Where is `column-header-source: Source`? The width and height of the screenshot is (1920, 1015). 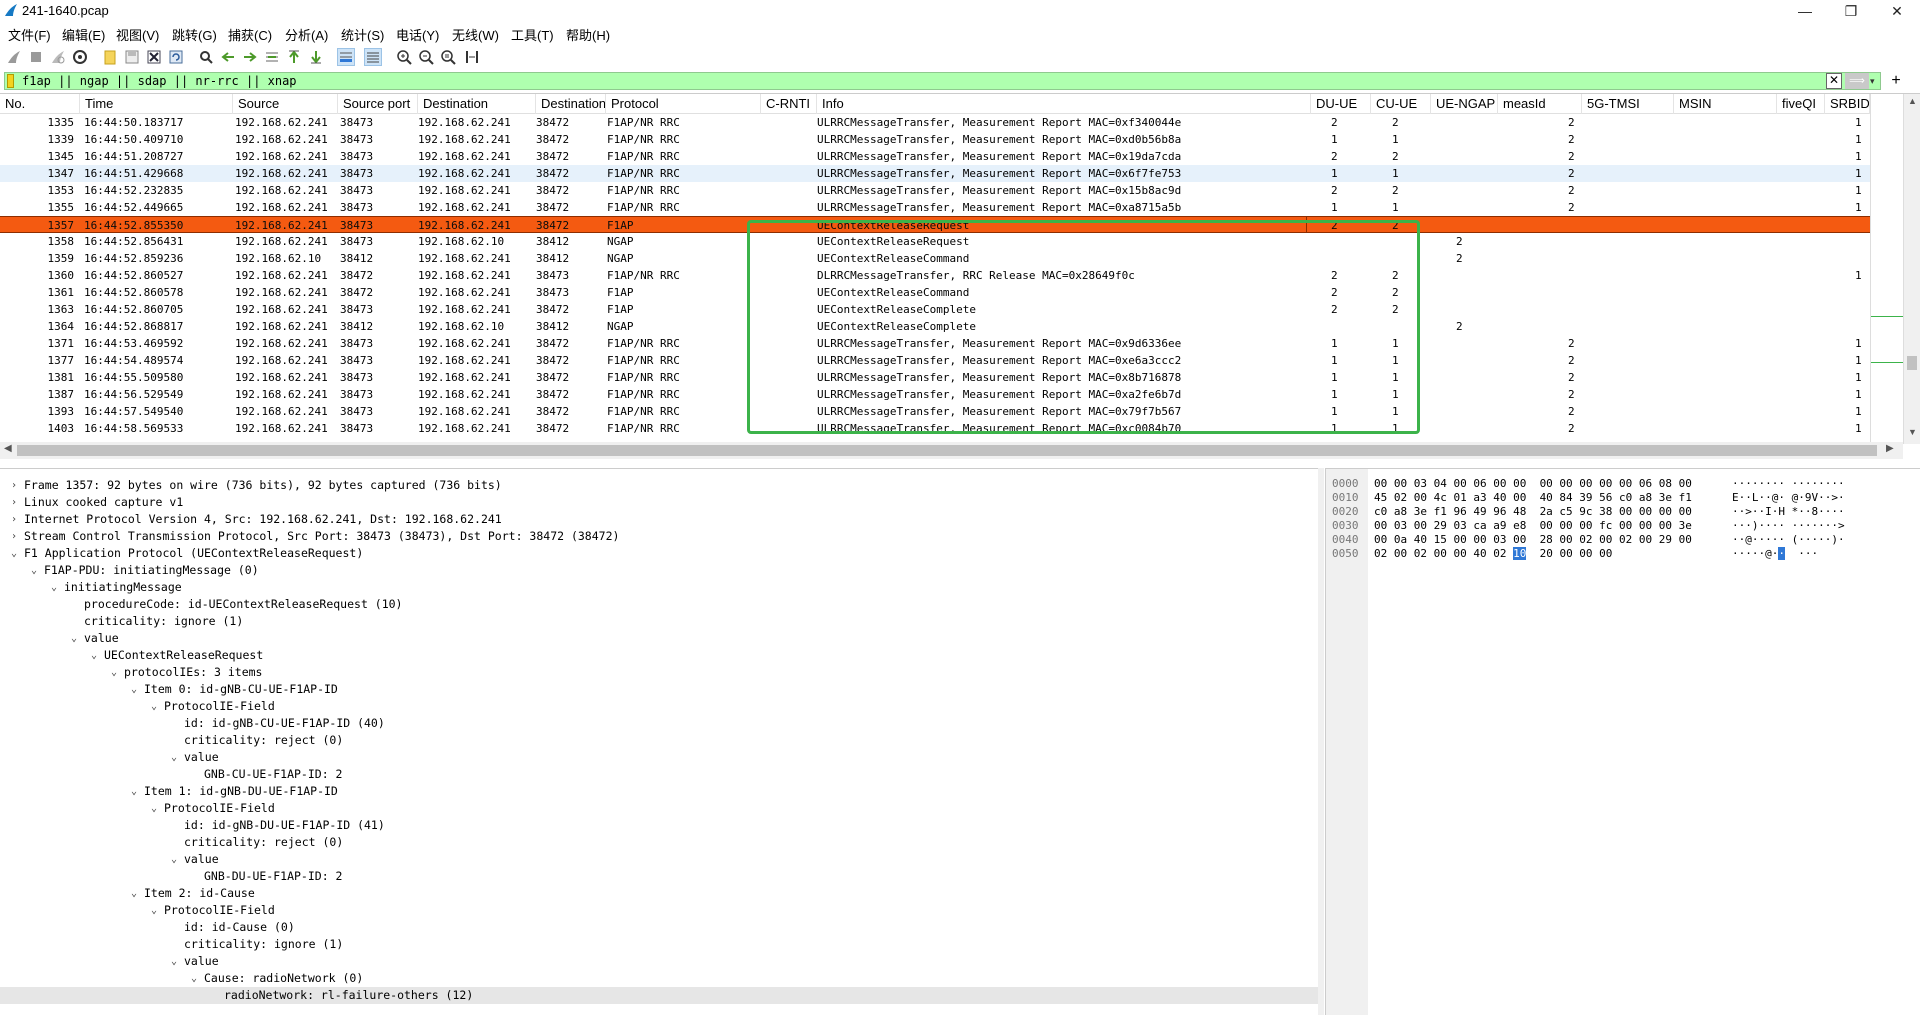
column-header-source: Source is located at coordinates (285, 104).